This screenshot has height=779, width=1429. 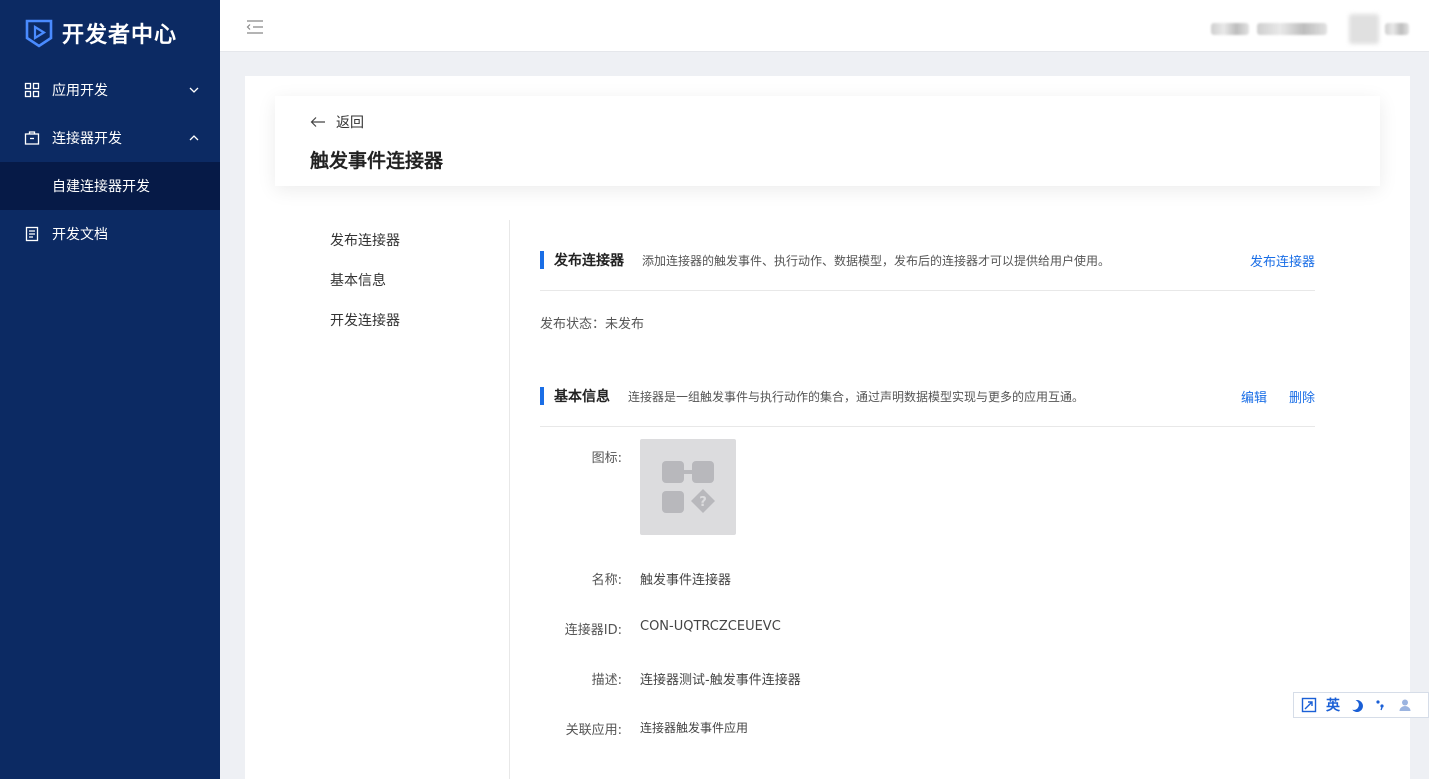 What do you see at coordinates (1282, 260) in the screenshot?
I see `publish-connector-button: 发布连接器` at bounding box center [1282, 260].